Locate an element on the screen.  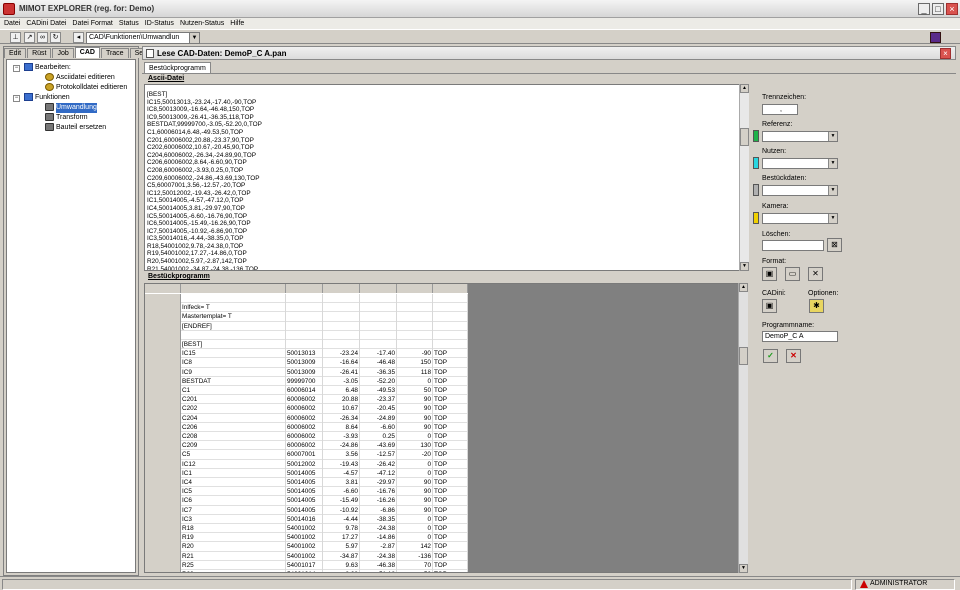
table-cell: -46.38 is located at coordinates (378, 565).